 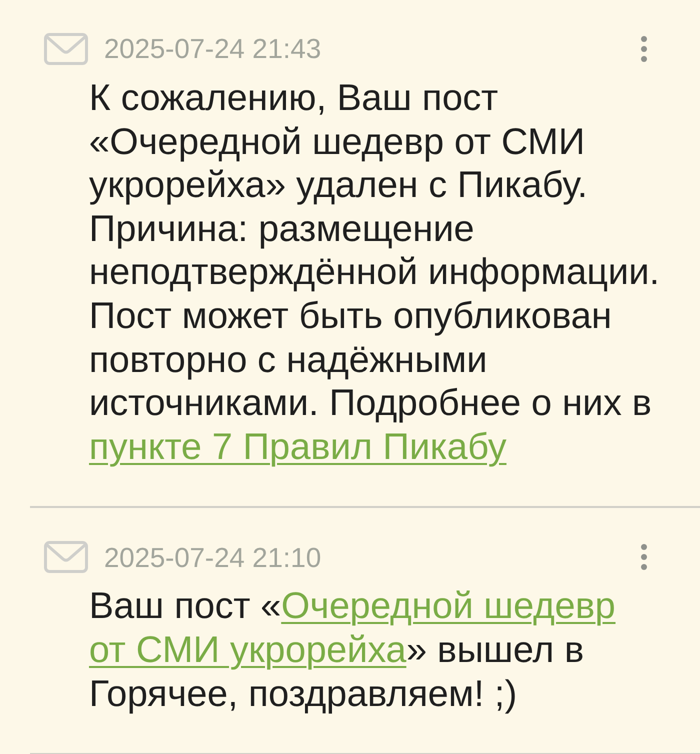 I want to click on post-link: пункте 7 Правил Пикабу, so click(x=297, y=446).